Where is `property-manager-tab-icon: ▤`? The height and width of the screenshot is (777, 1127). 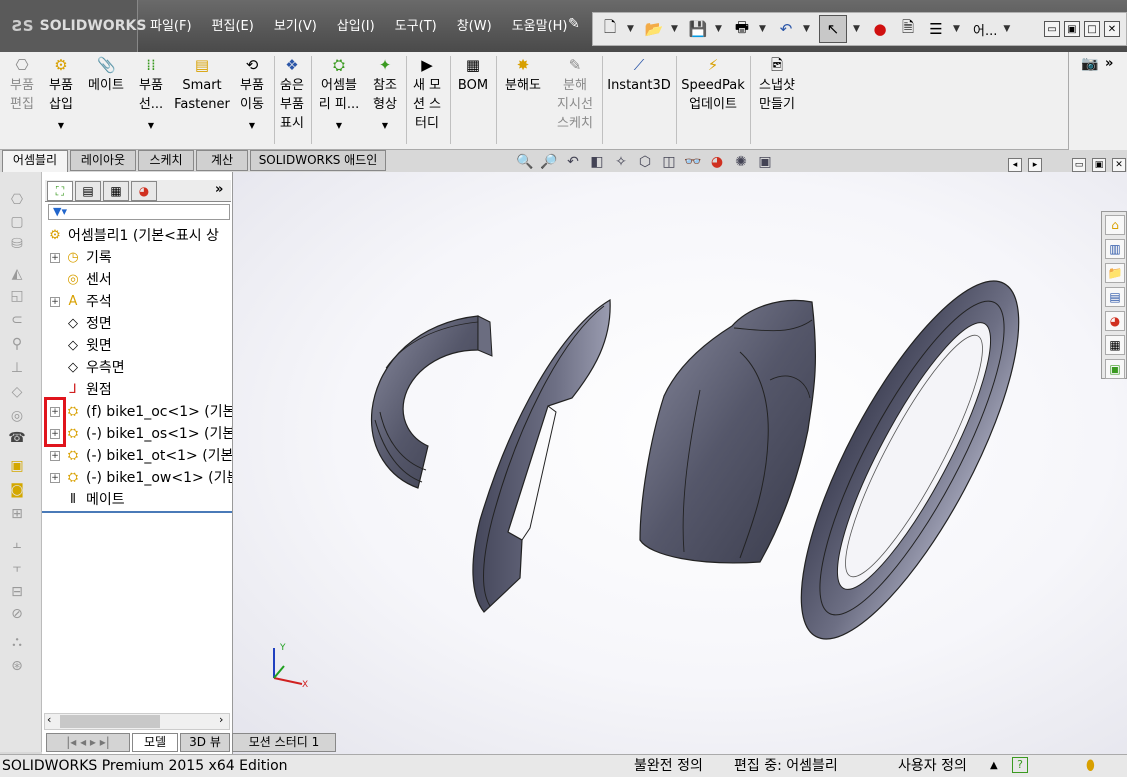 property-manager-tab-icon: ▤ is located at coordinates (88, 191).